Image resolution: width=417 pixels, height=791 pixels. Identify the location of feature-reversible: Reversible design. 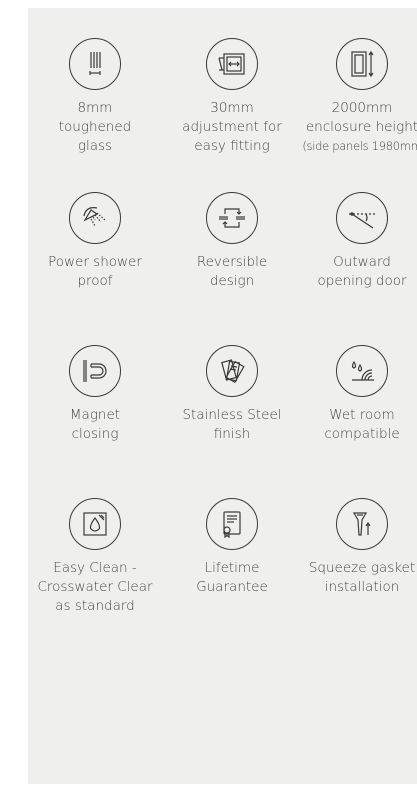
(232, 241).